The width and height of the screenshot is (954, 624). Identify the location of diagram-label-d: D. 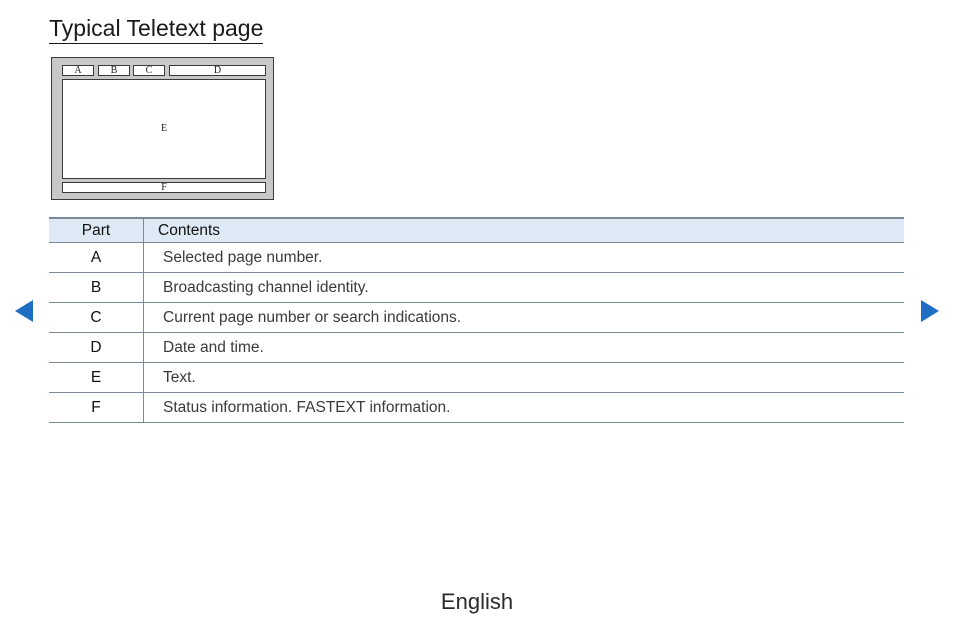
(217, 70).